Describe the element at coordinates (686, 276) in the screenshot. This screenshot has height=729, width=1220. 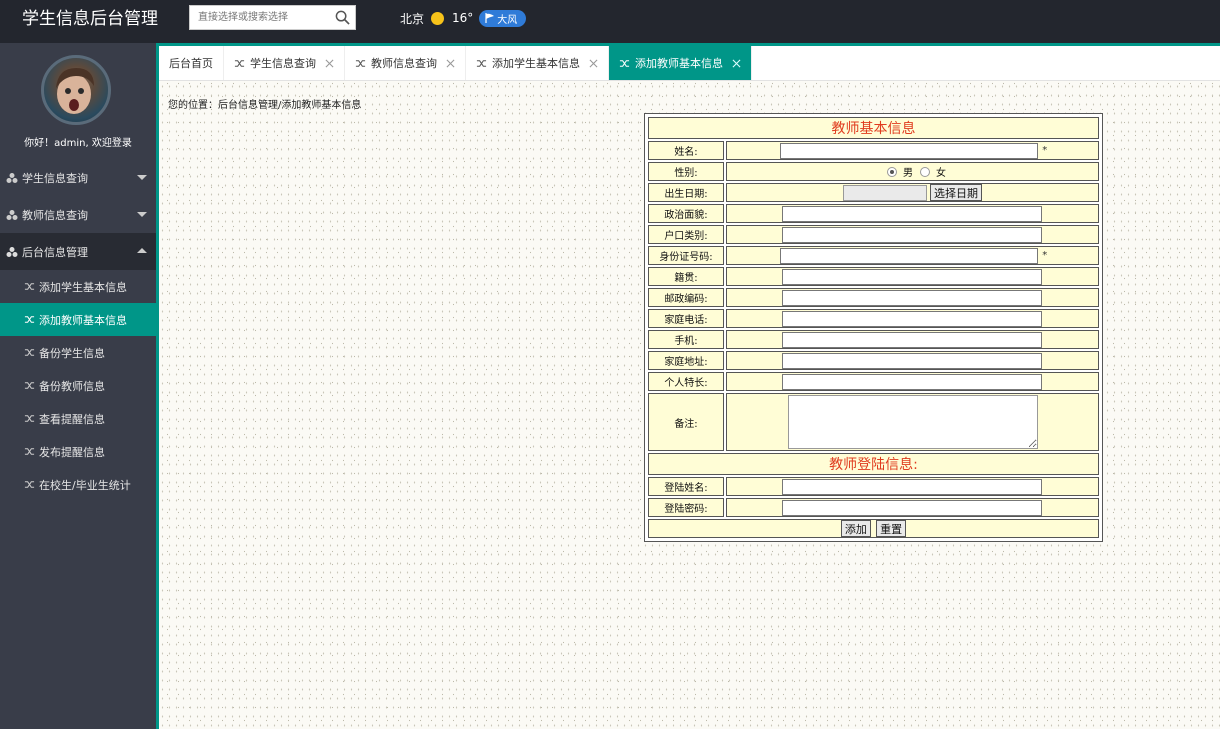
I see `field-label: 籍贯:` at that location.